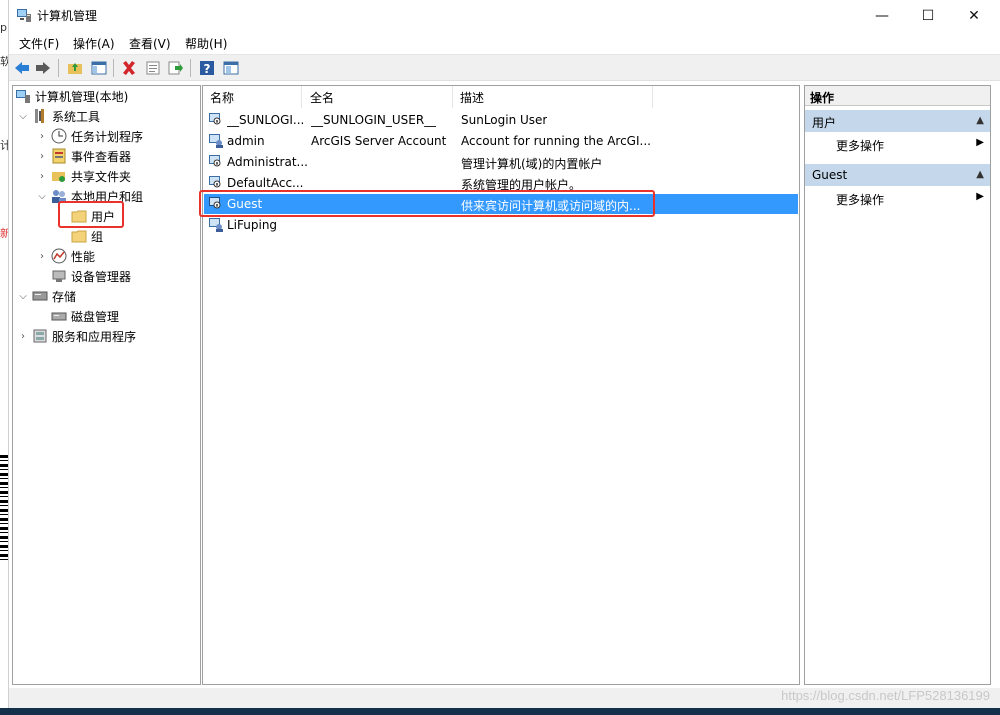 Image resolution: width=1000 pixels, height=715 pixels. I want to click on tree-item-shared-folders: › 共享文件夹, so click(83, 176).